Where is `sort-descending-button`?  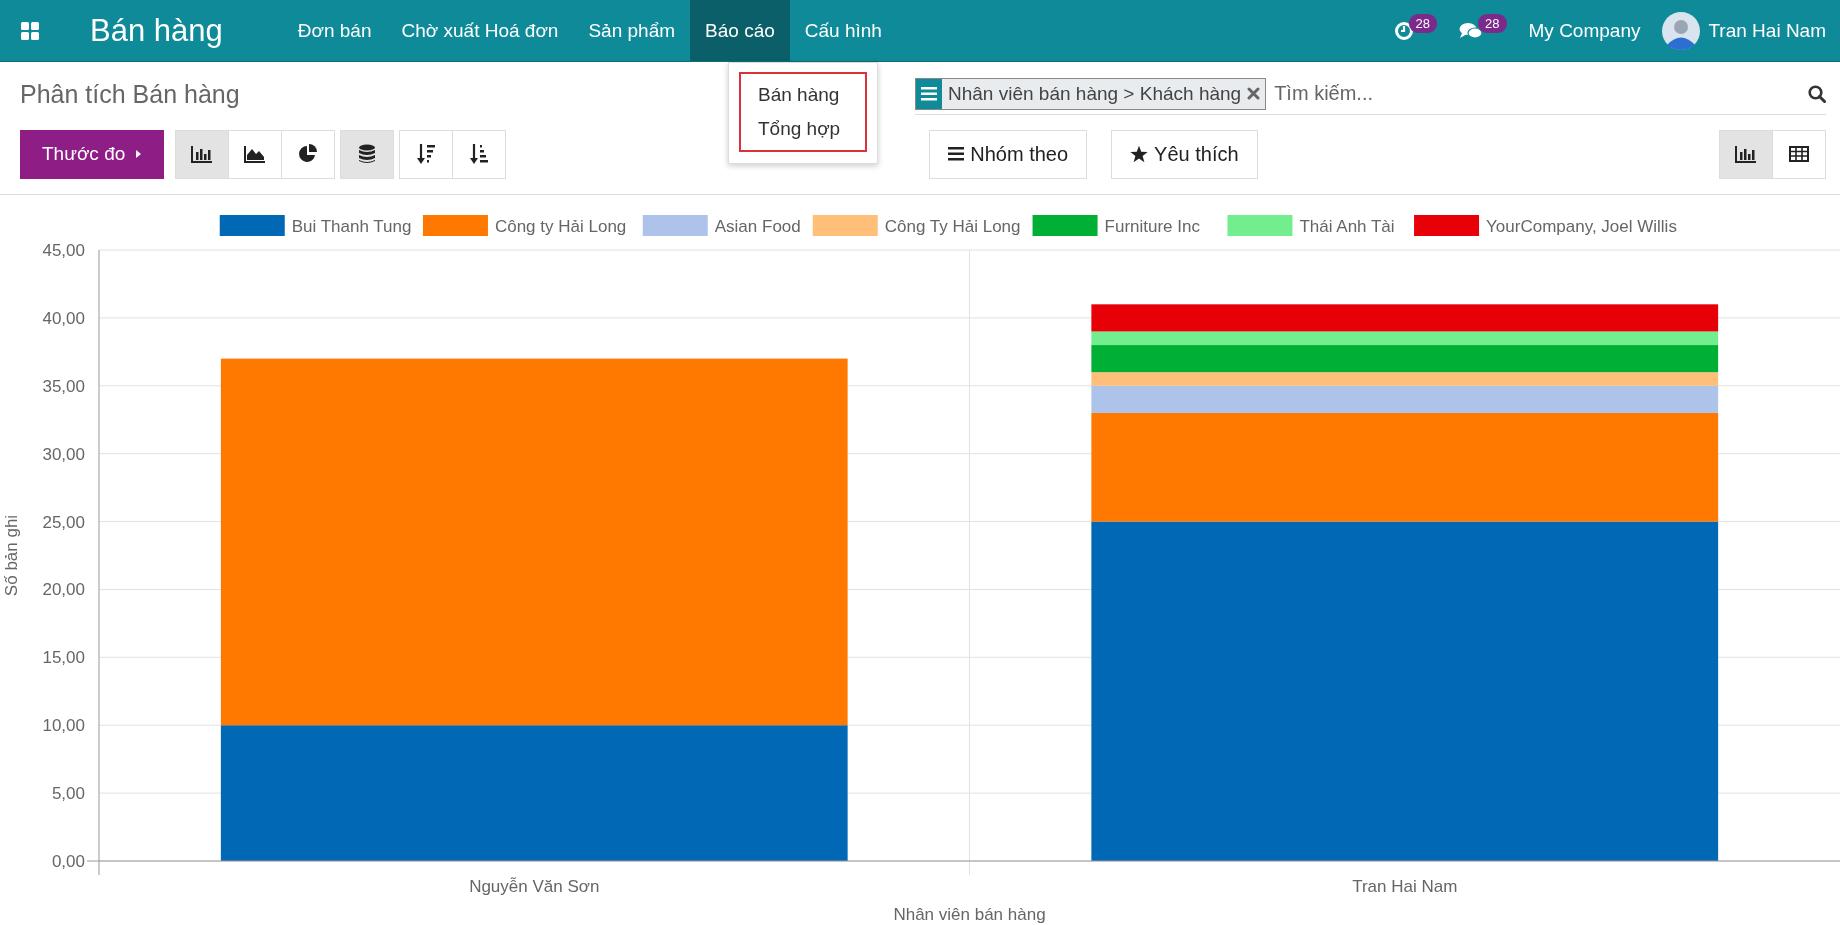
sort-descending-button is located at coordinates (426, 154).